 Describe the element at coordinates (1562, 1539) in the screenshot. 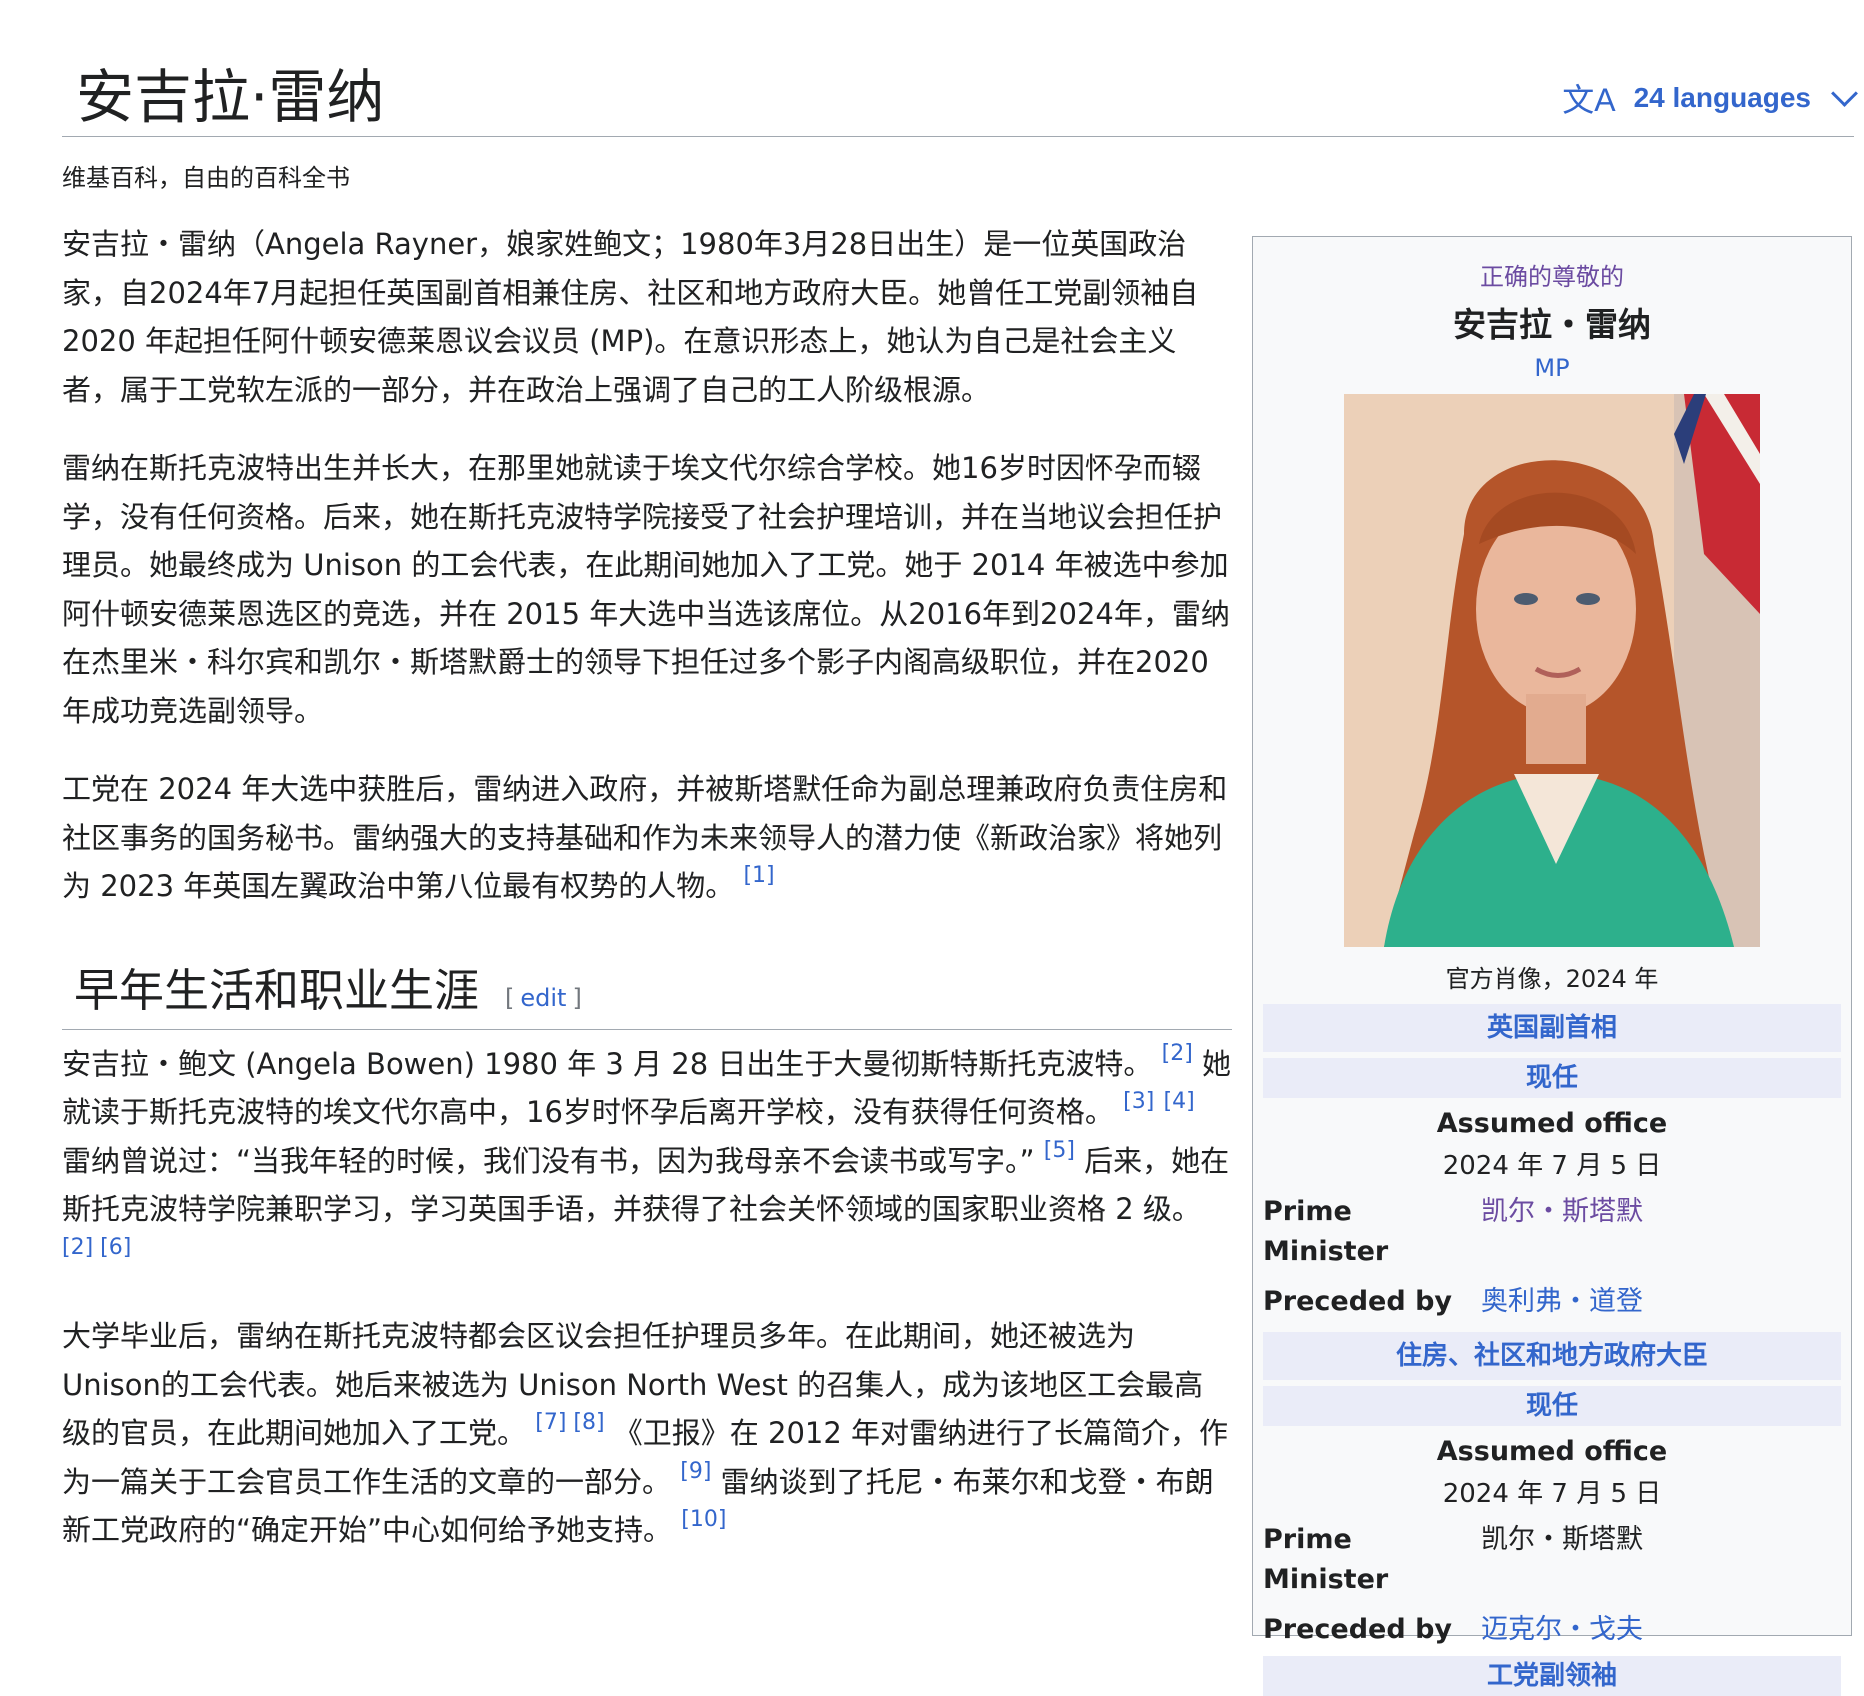

I see `prime-minister-value: 凯尔・斯塔默` at that location.